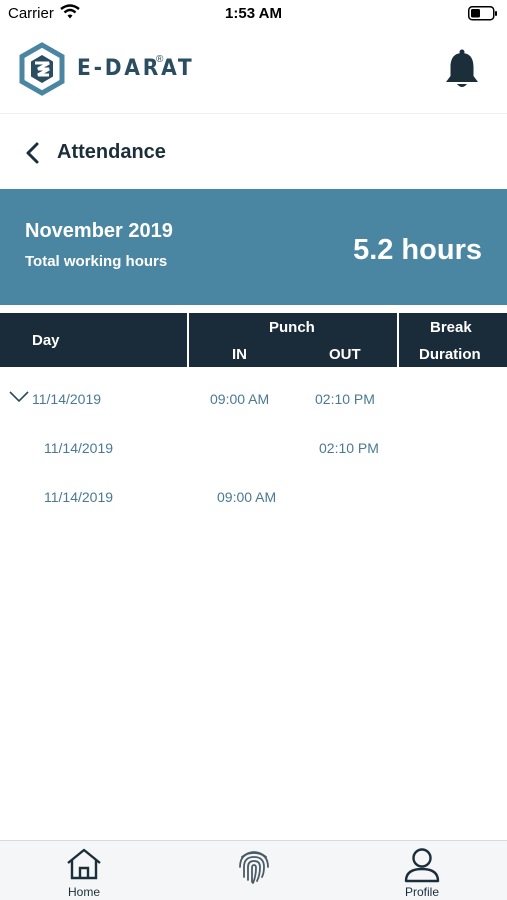 The height and width of the screenshot is (900, 507). What do you see at coordinates (83, 892) in the screenshot?
I see `tab-home-label: Home` at bounding box center [83, 892].